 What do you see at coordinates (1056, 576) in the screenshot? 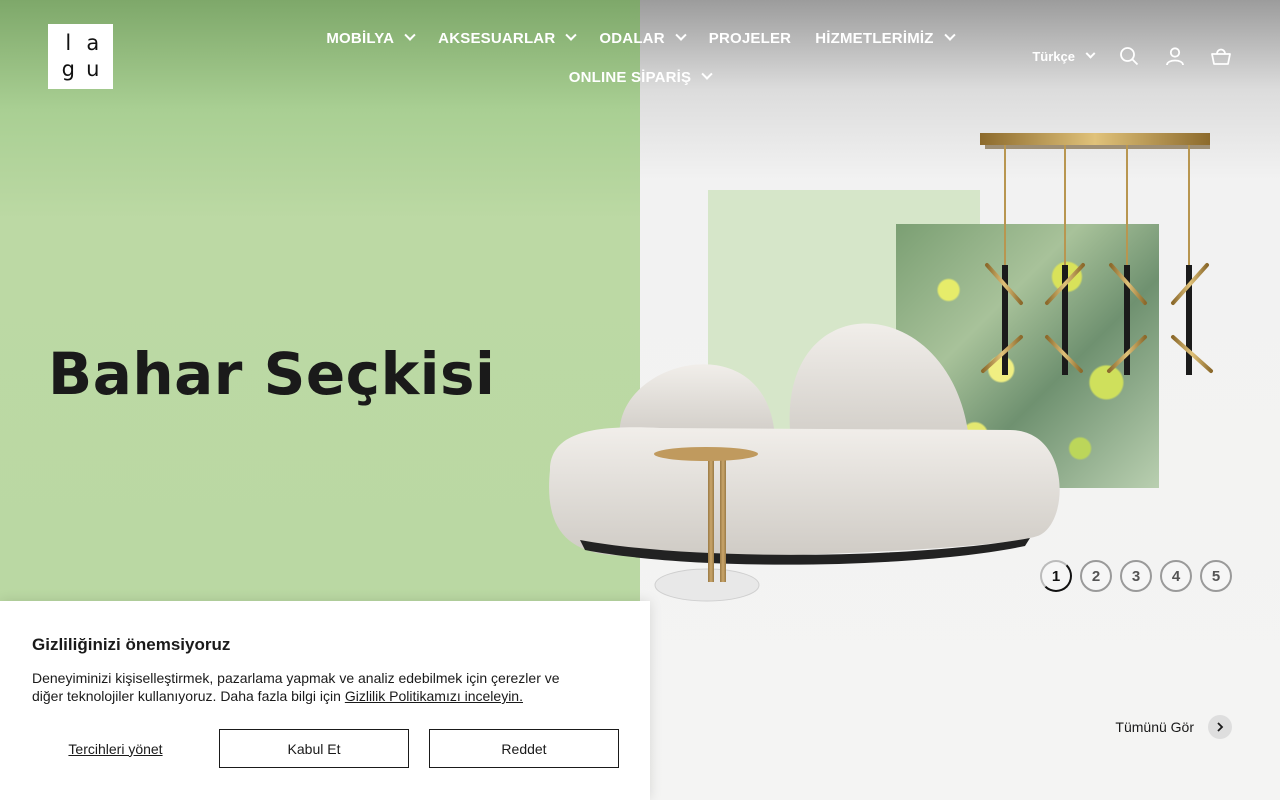
I see `slide-dot-1: 1` at bounding box center [1056, 576].